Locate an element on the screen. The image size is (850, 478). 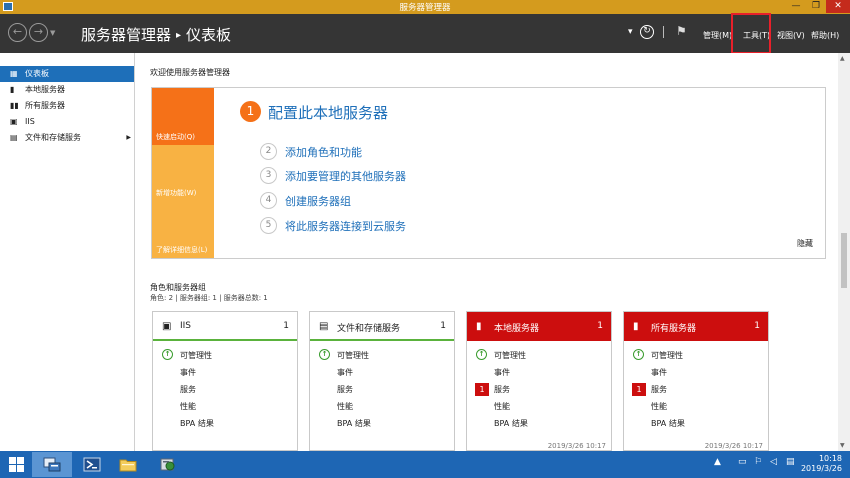
history-dropdown-icon: ▼ is located at coordinates (52, 33).